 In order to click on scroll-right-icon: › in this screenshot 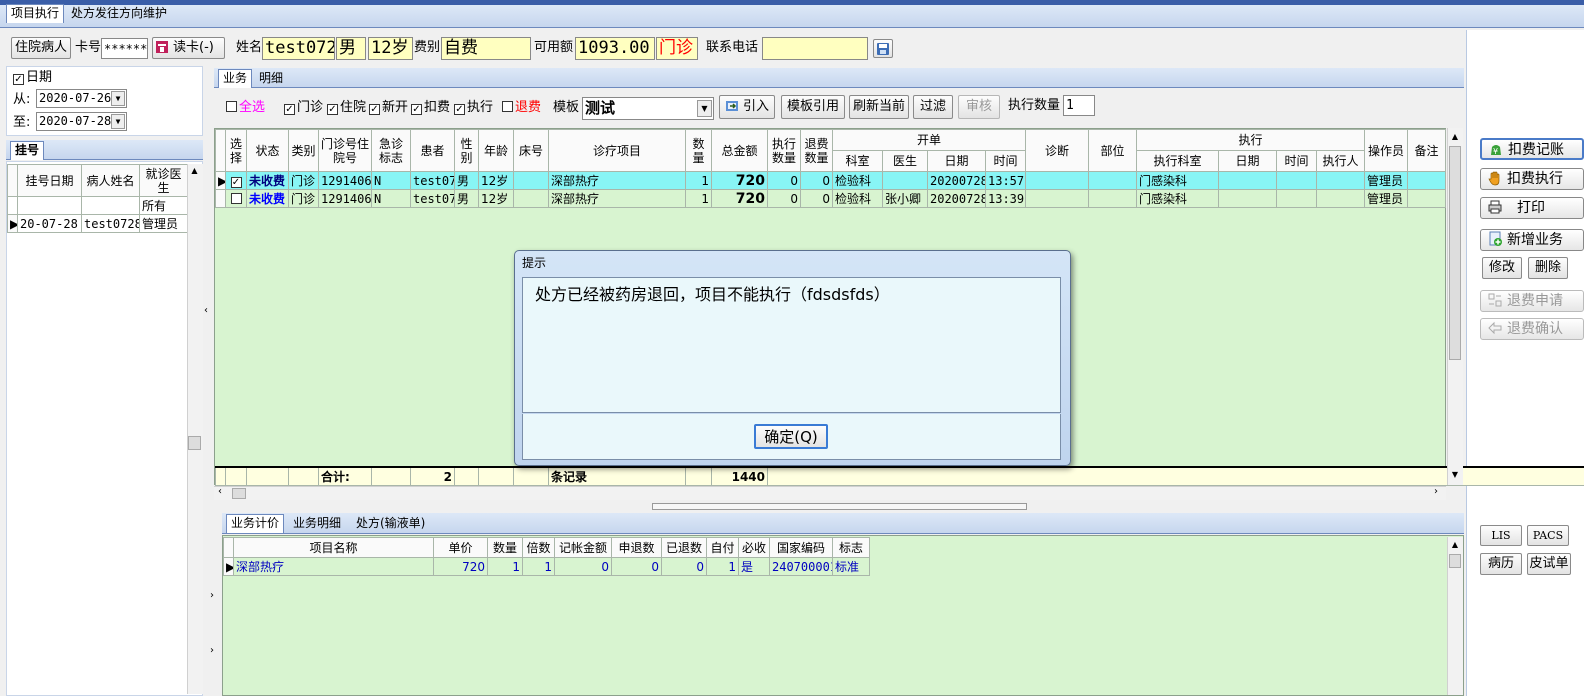, I will do `click(1436, 491)`.